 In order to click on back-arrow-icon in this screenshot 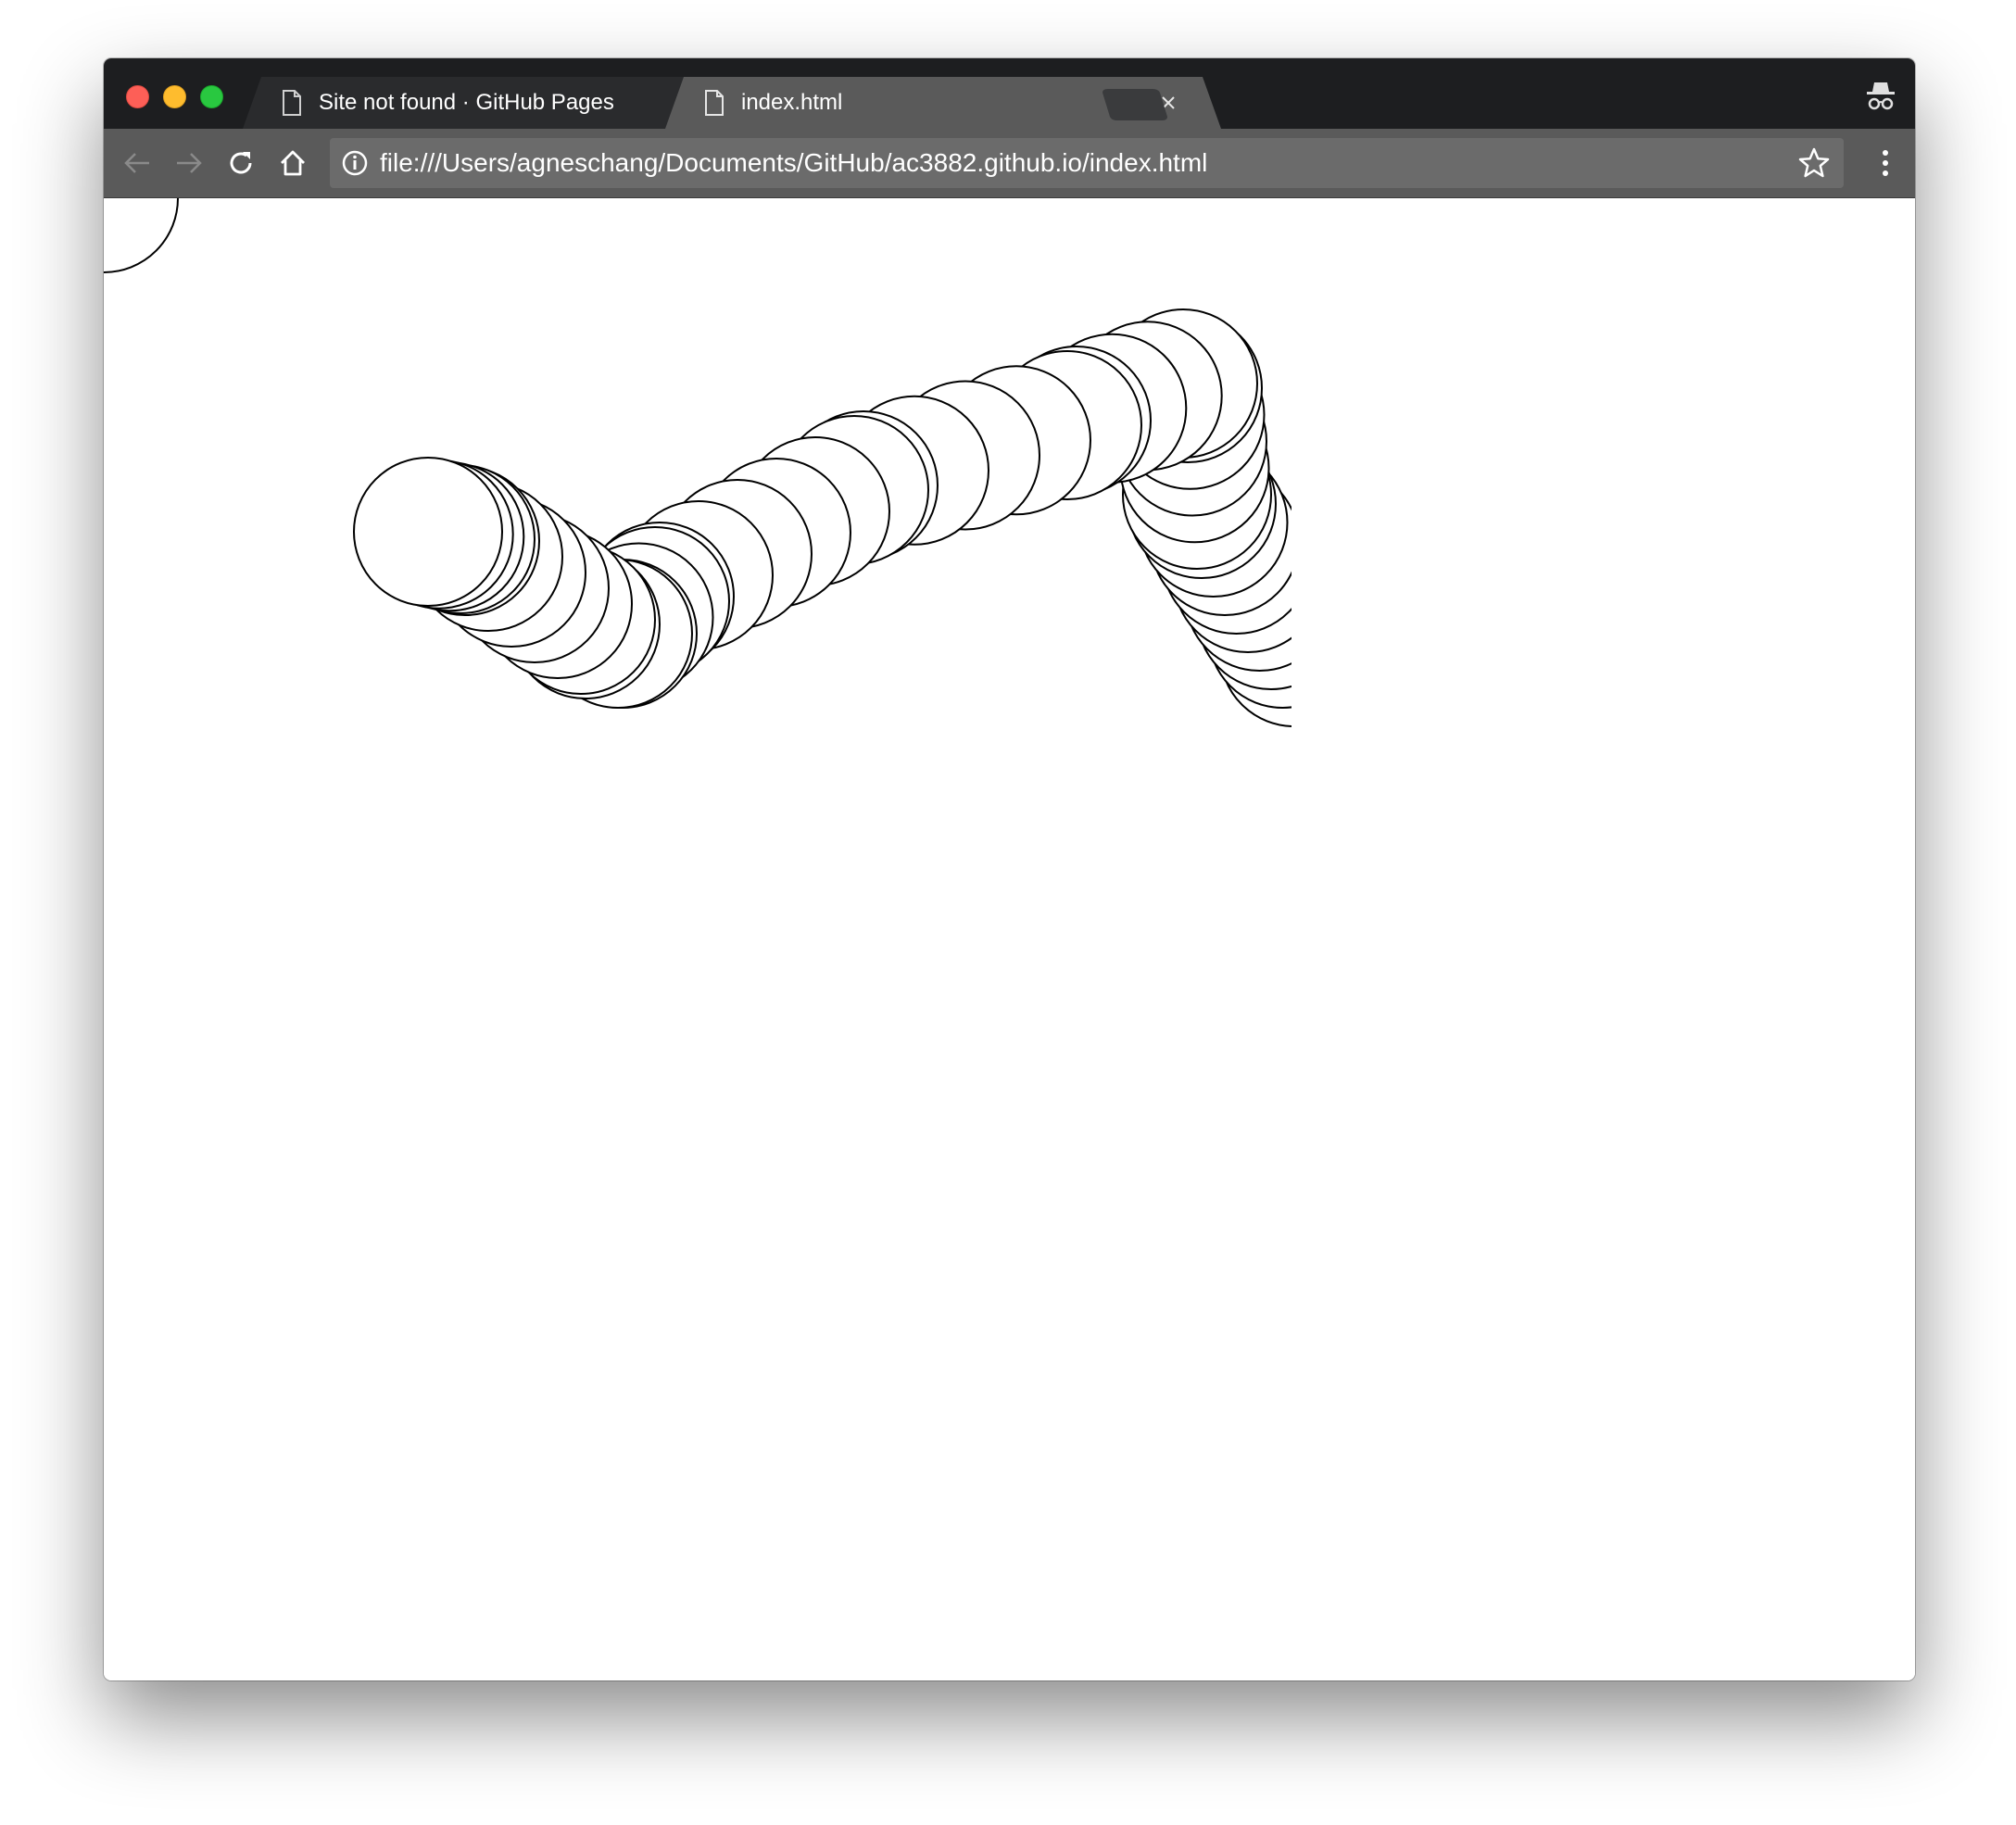, I will do `click(136, 163)`.